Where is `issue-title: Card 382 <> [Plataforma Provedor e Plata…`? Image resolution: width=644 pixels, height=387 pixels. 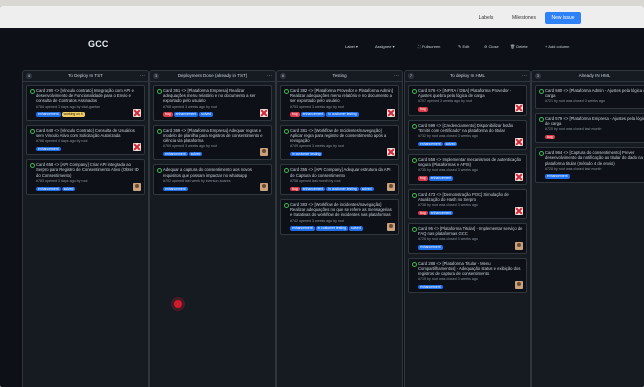 issue-title: Card 382 <> [Plataforma Provedor e Plata… is located at coordinates (339, 96).